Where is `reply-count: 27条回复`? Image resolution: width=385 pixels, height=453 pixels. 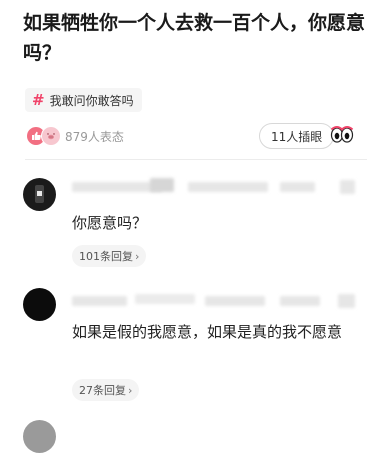 reply-count: 27条回复 is located at coordinates (102, 390).